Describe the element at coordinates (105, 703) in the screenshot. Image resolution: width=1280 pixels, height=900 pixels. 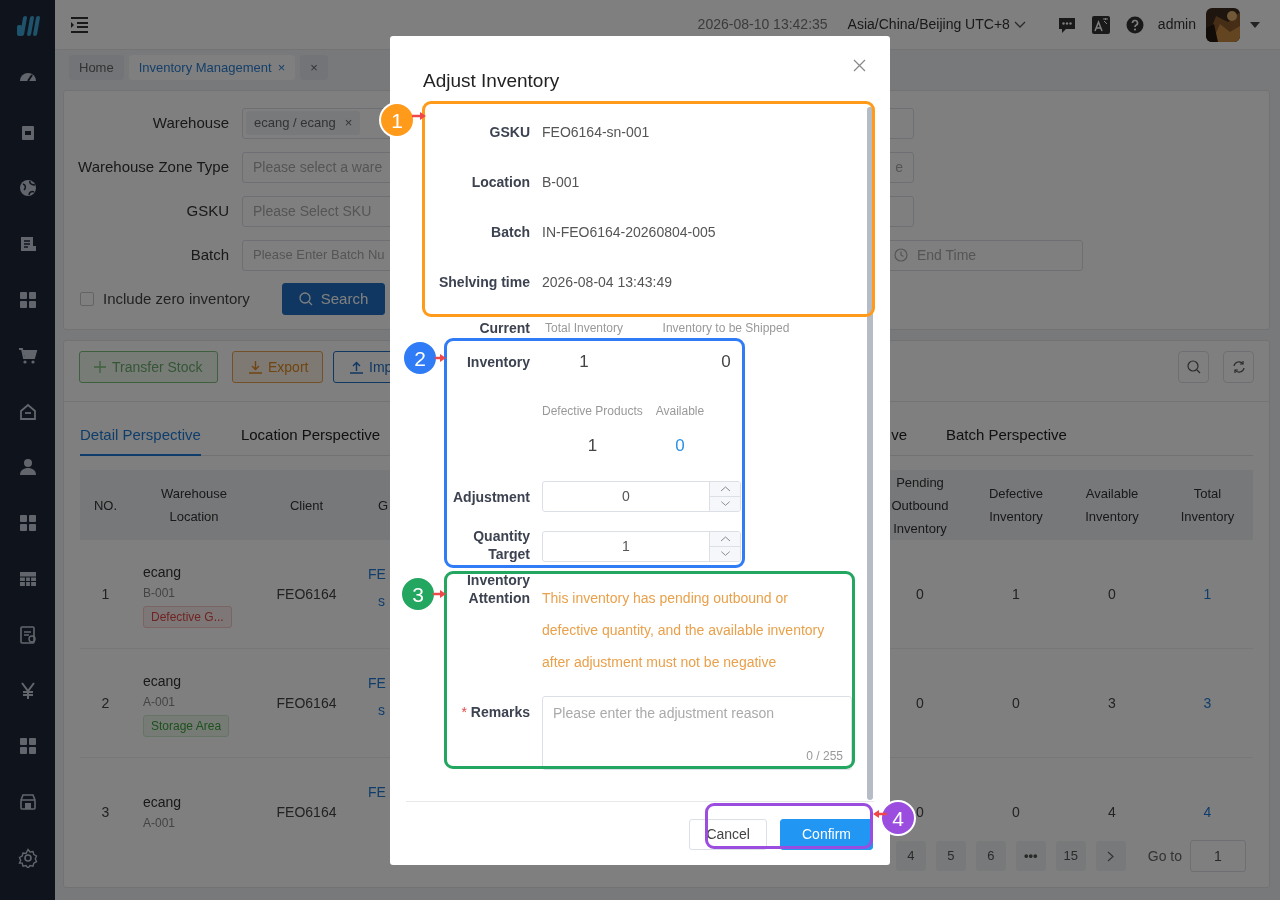
I see `table-cell: 2` at that location.